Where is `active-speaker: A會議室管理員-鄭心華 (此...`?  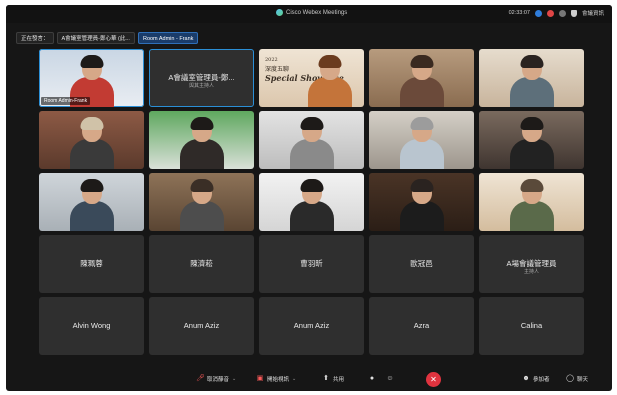
active-speaker: A會議室管理員-鄭心華 (此... is located at coordinates (95, 38).